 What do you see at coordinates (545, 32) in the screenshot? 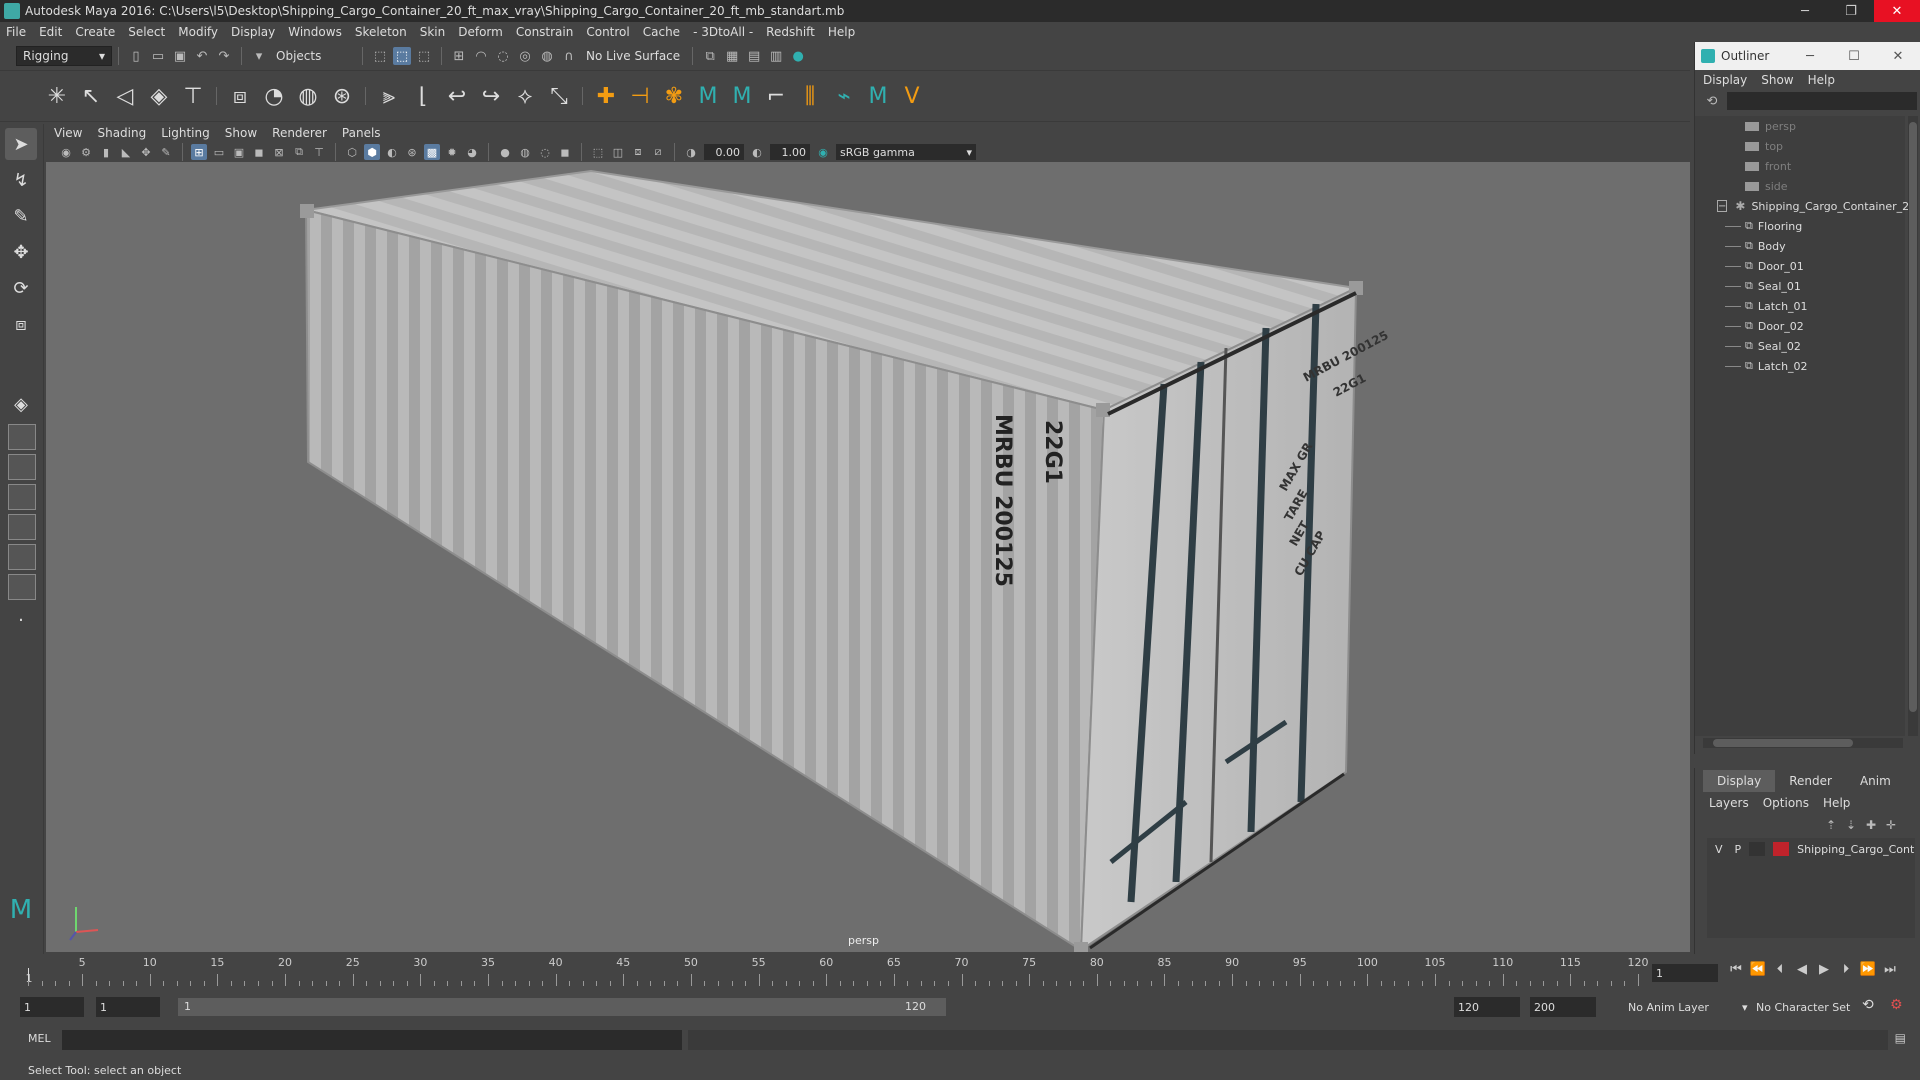
I see `menu-constrain: Constrain` at bounding box center [545, 32].